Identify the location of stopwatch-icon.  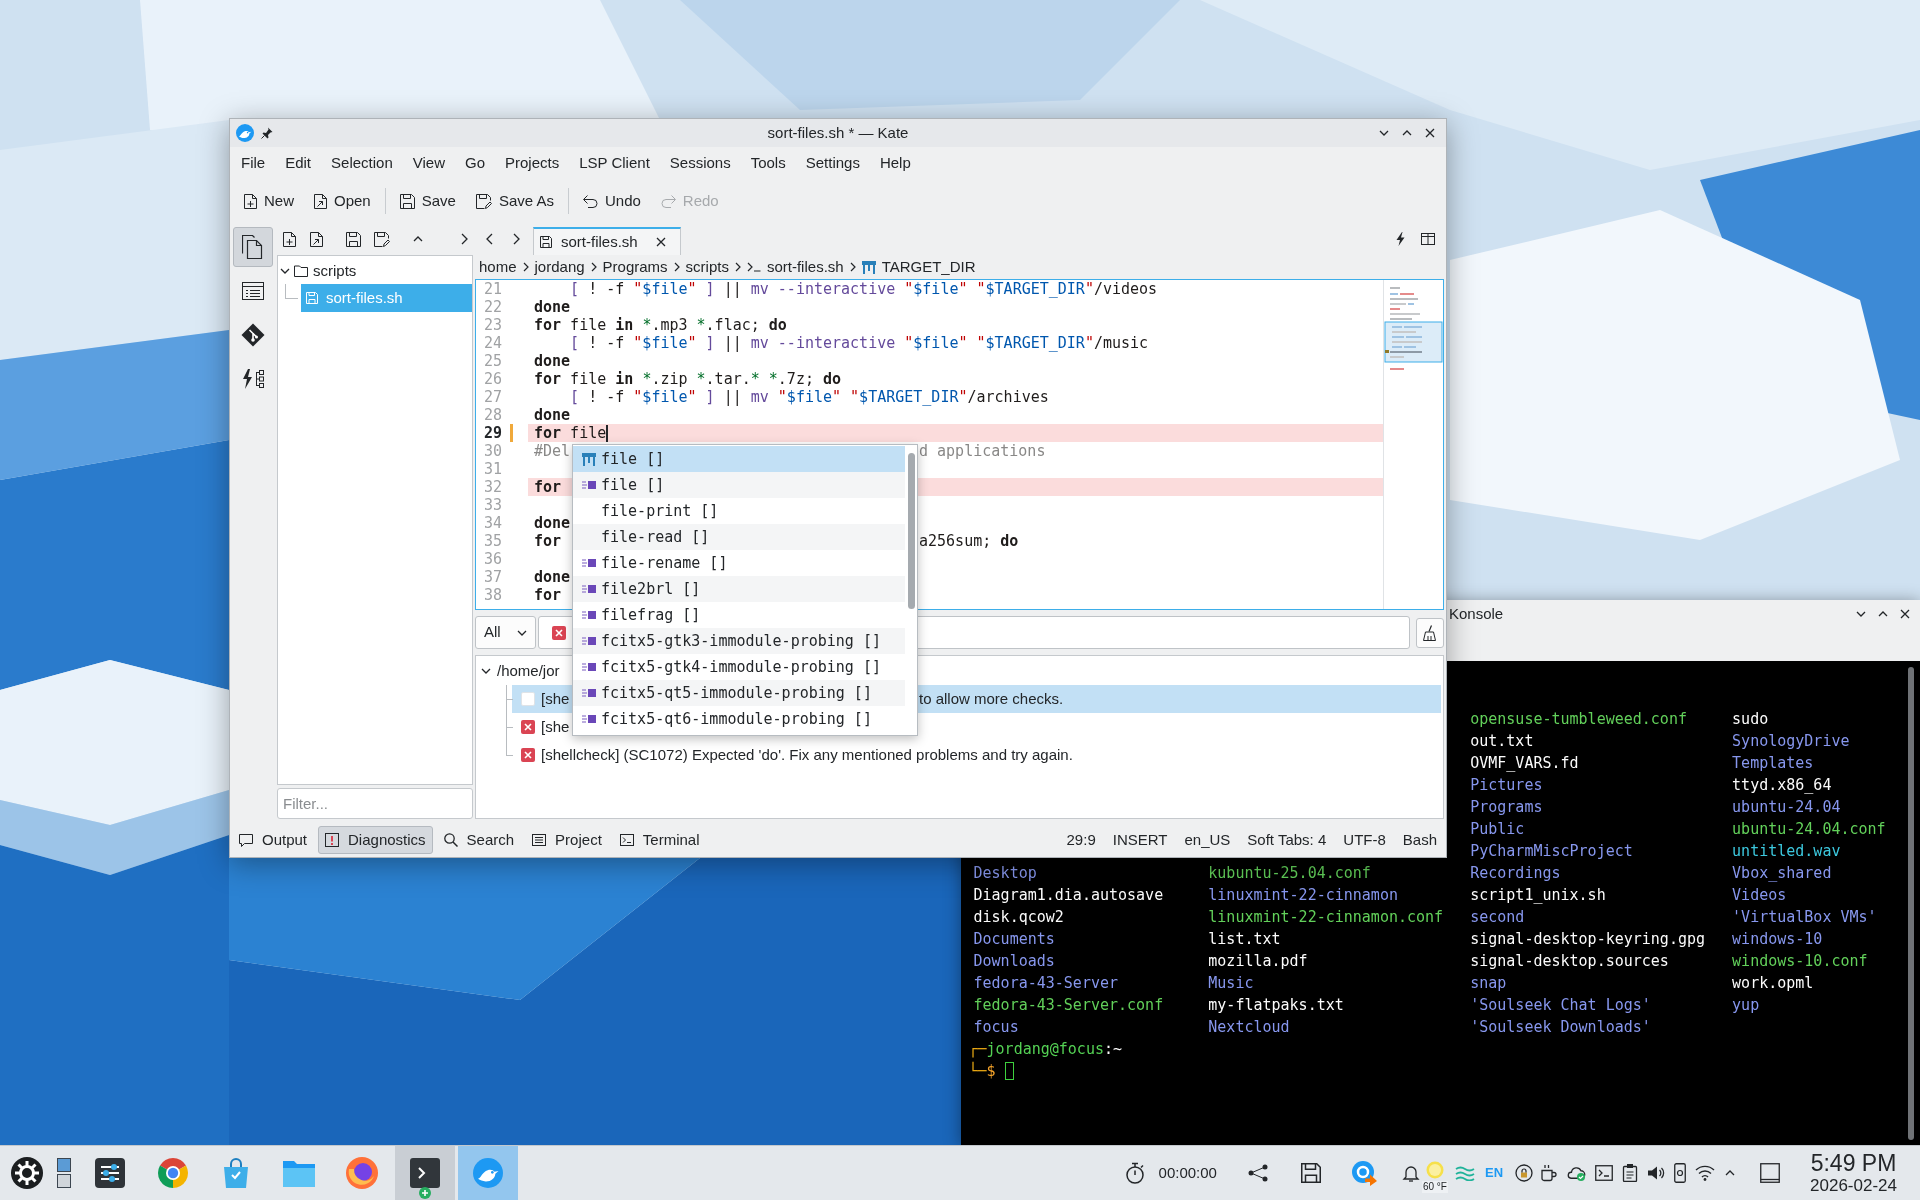
(1134, 1173).